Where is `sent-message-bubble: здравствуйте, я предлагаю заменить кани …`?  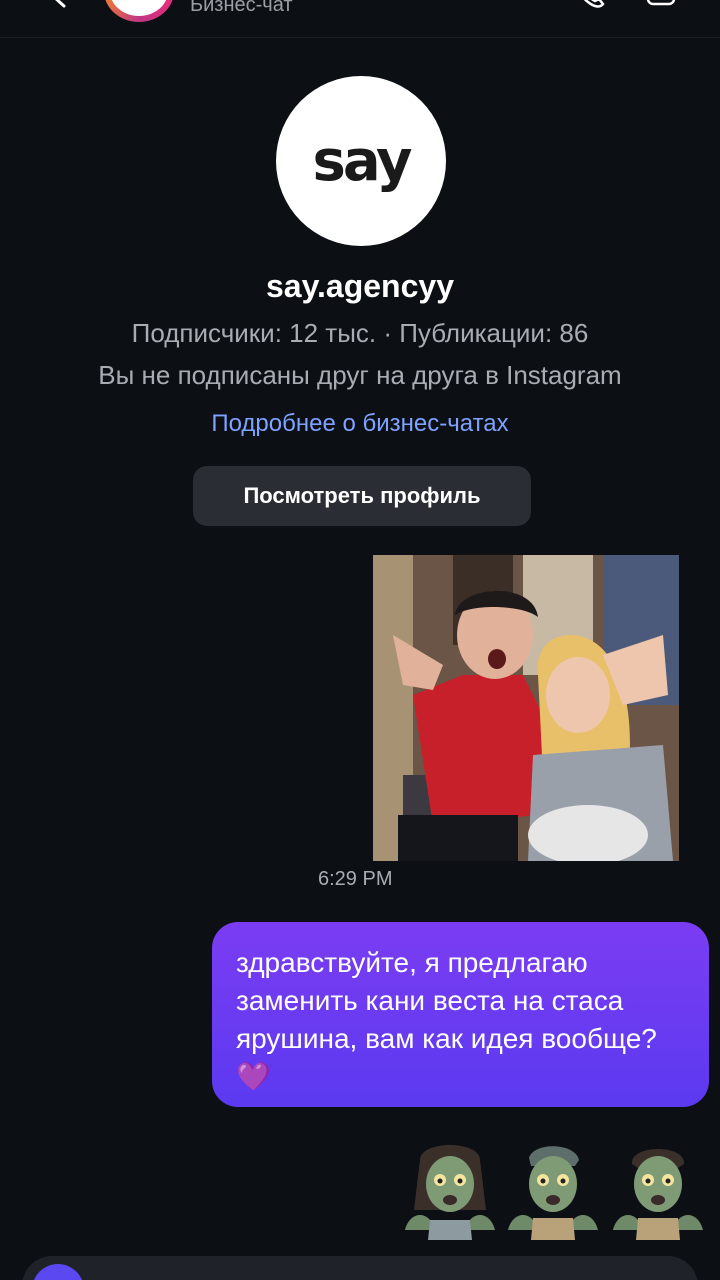 sent-message-bubble: здравствуйте, я предлагаю заменить кани … is located at coordinates (460, 1014).